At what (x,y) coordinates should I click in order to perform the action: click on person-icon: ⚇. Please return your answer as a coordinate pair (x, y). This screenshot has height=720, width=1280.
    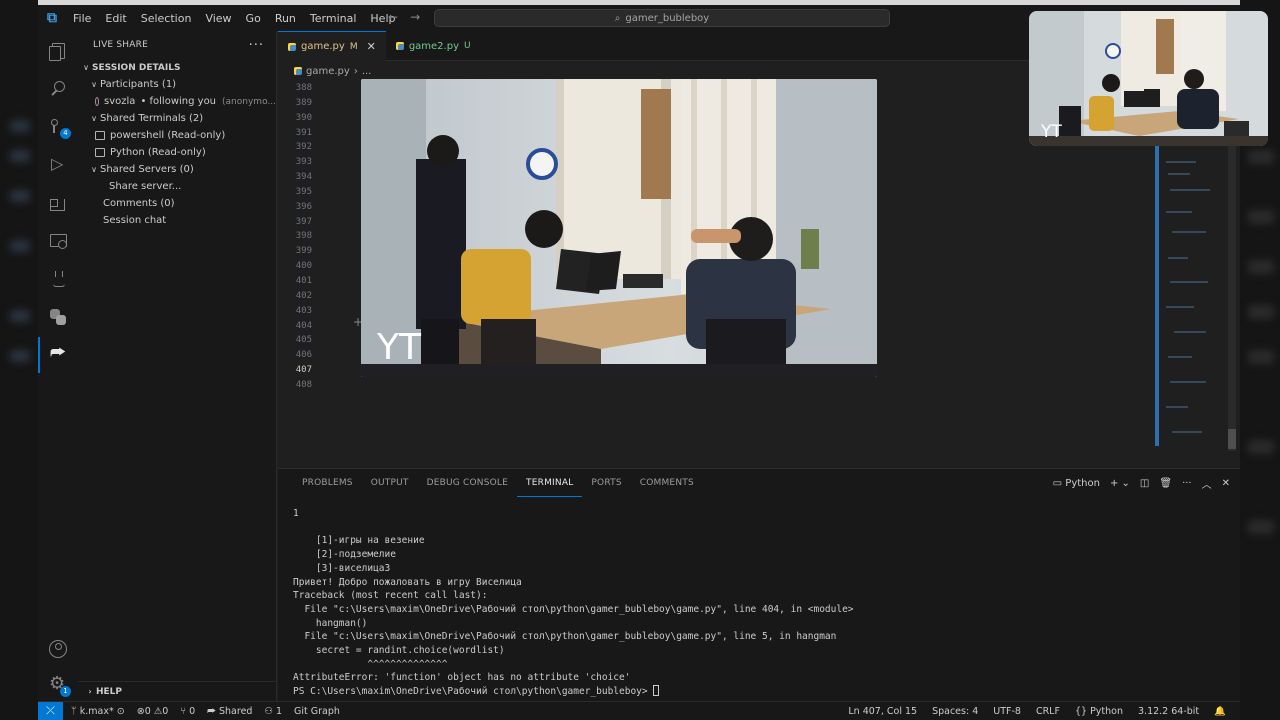
    Looking at the image, I should click on (270, 711).